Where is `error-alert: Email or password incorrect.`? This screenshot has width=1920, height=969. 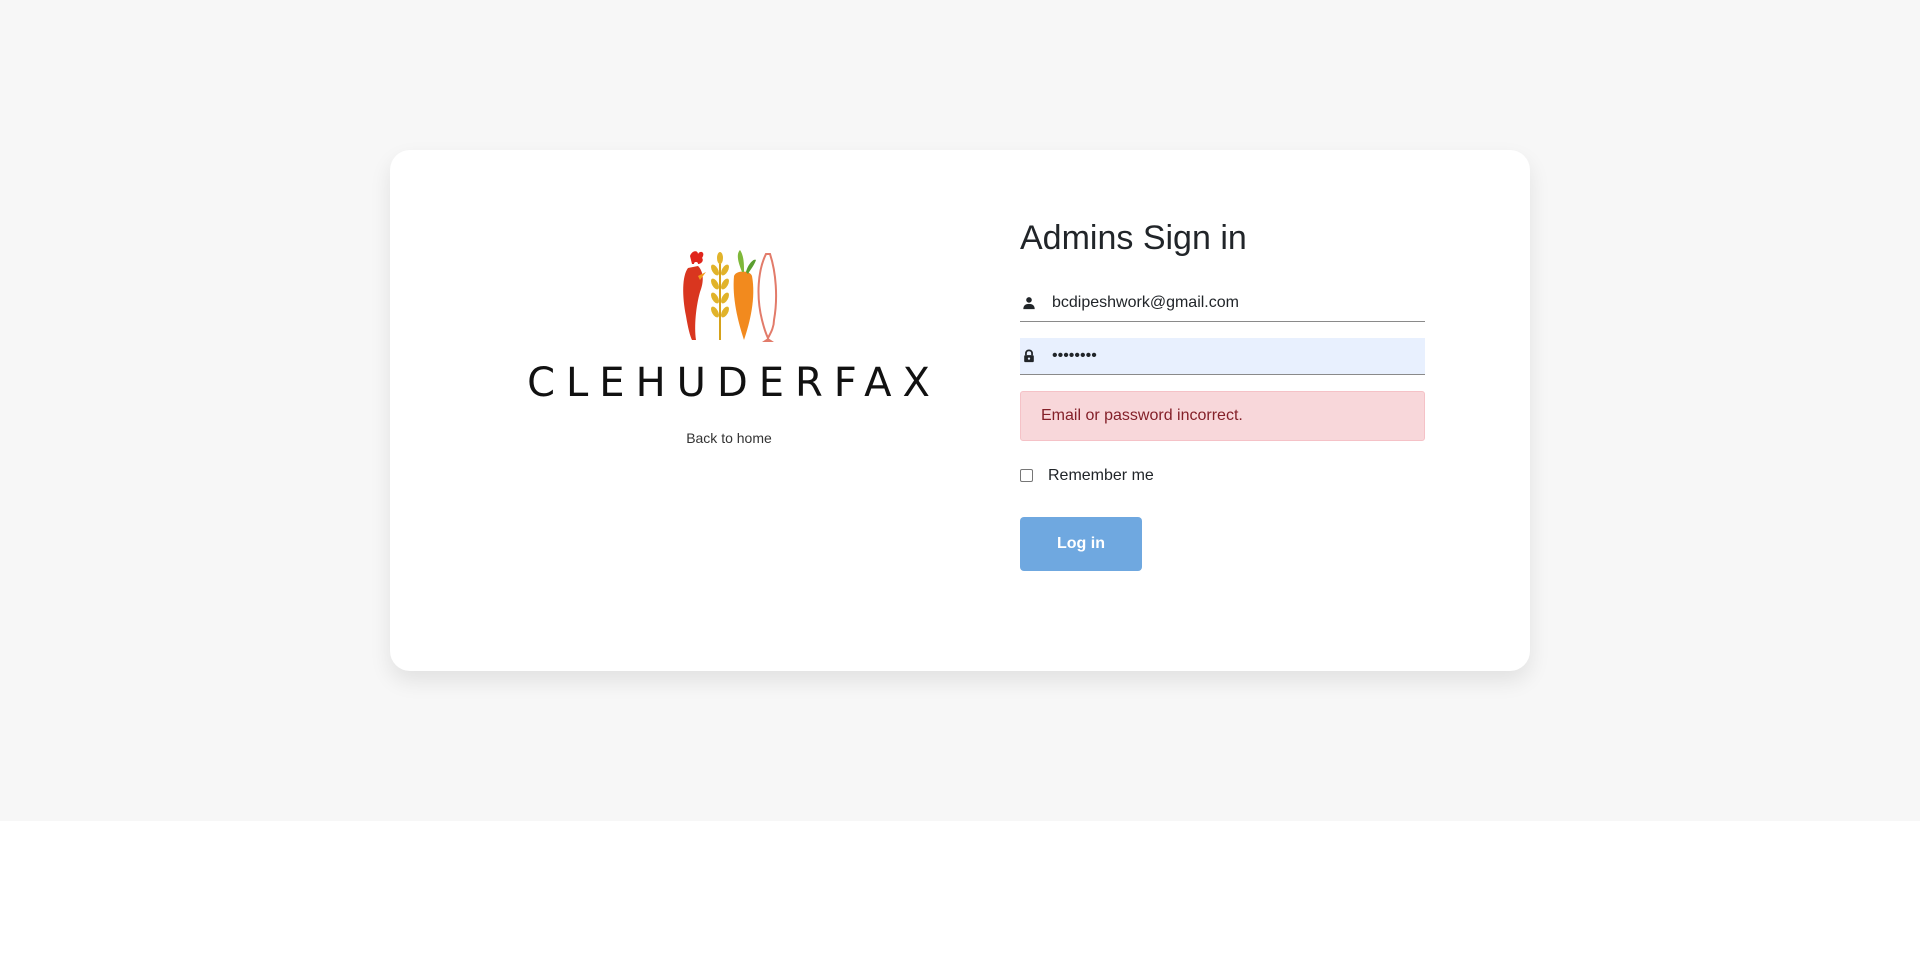 error-alert: Email or password incorrect. is located at coordinates (1222, 415).